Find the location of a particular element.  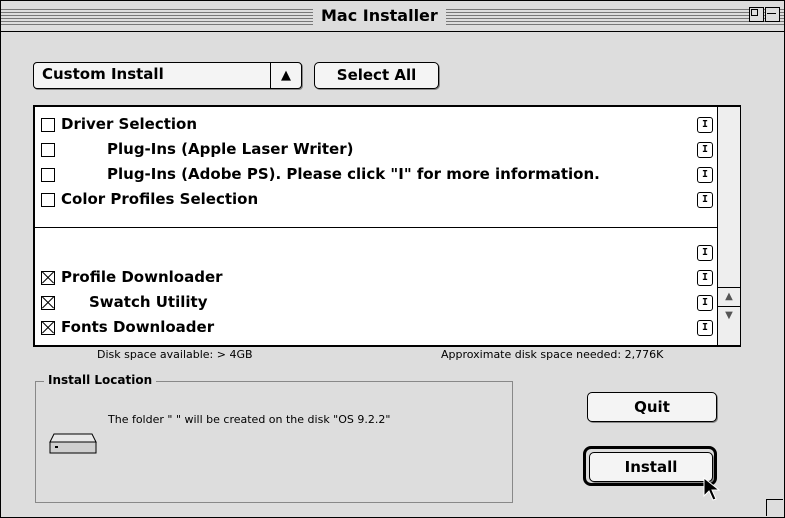

install-button: Install is located at coordinates (651, 467).